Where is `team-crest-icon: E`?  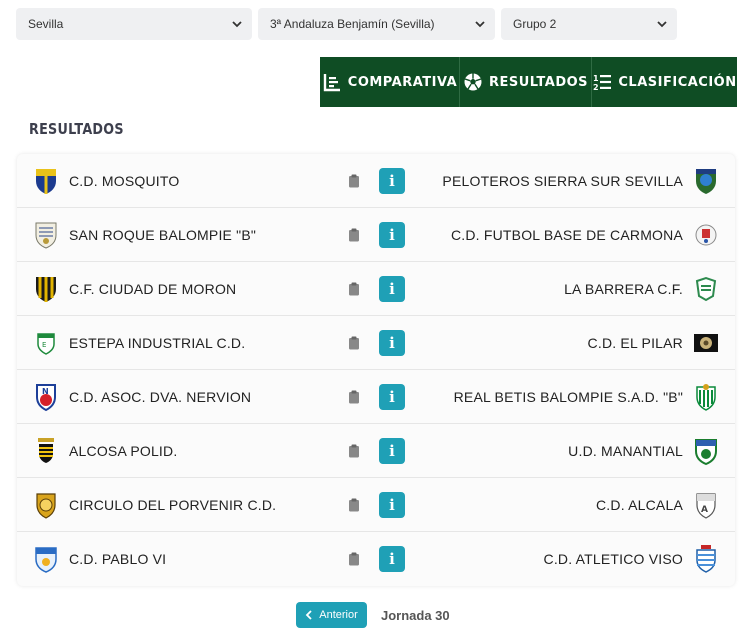
team-crest-icon: E is located at coordinates (46, 343).